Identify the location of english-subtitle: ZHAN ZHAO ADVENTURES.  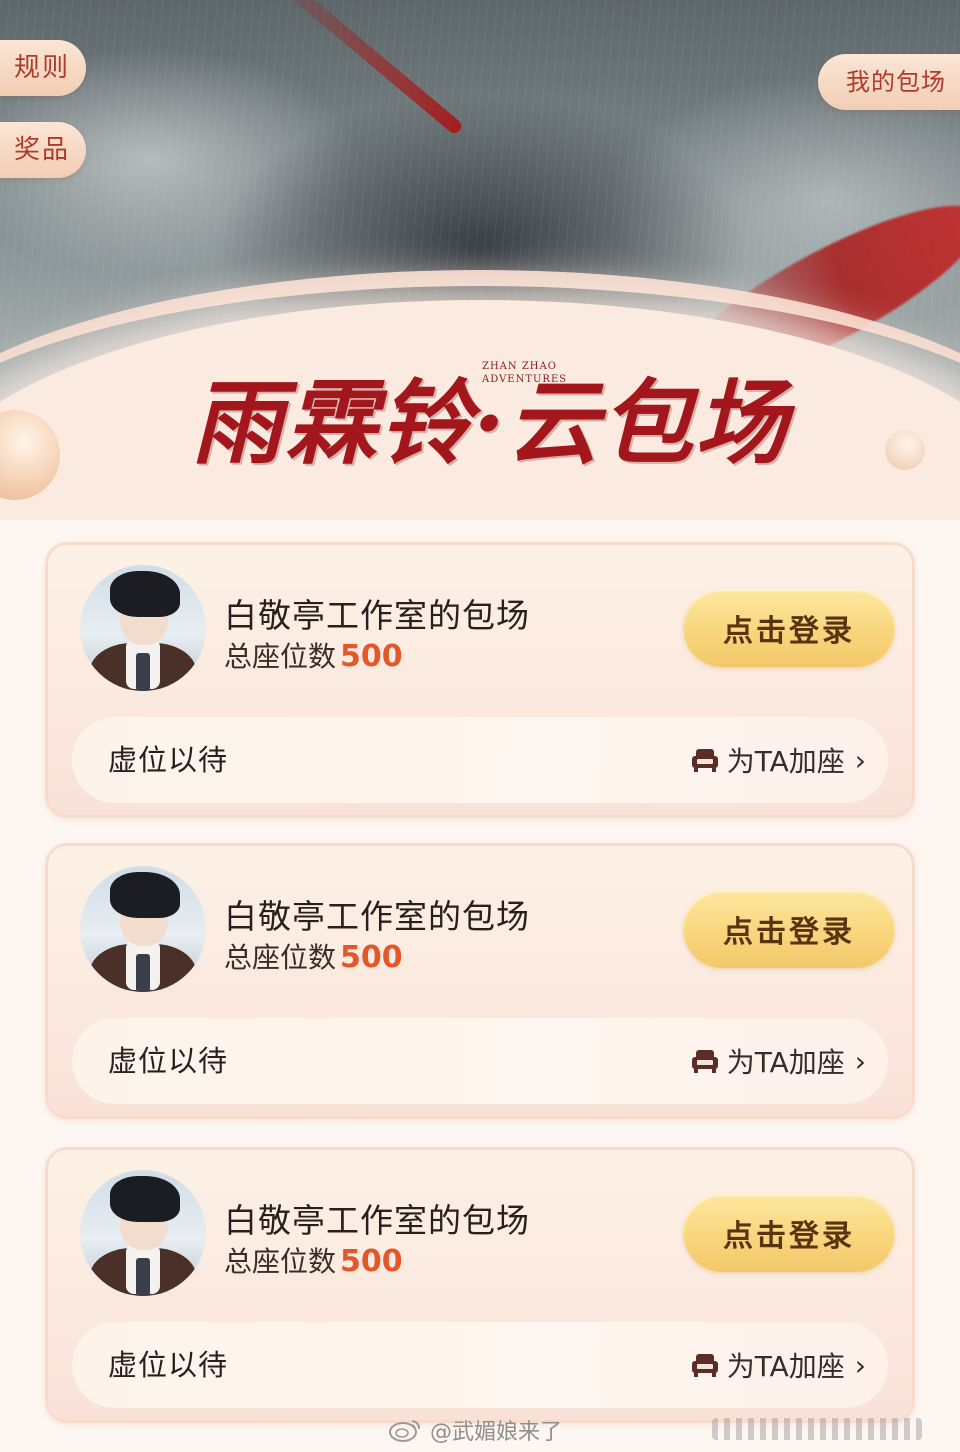
(527, 373).